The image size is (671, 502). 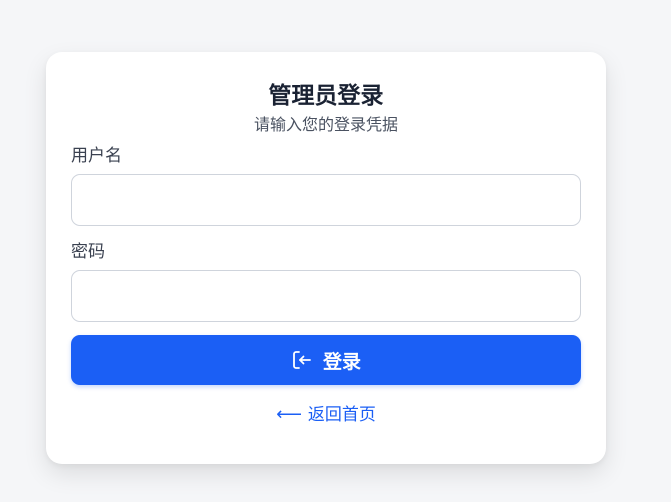 I want to click on login-icon, so click(x=302, y=360).